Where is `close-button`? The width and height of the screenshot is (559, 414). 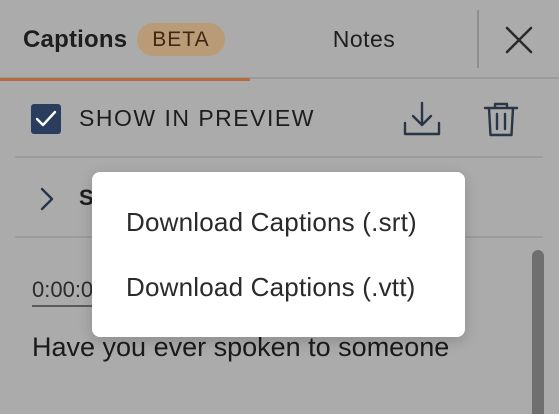 close-button is located at coordinates (519, 40).